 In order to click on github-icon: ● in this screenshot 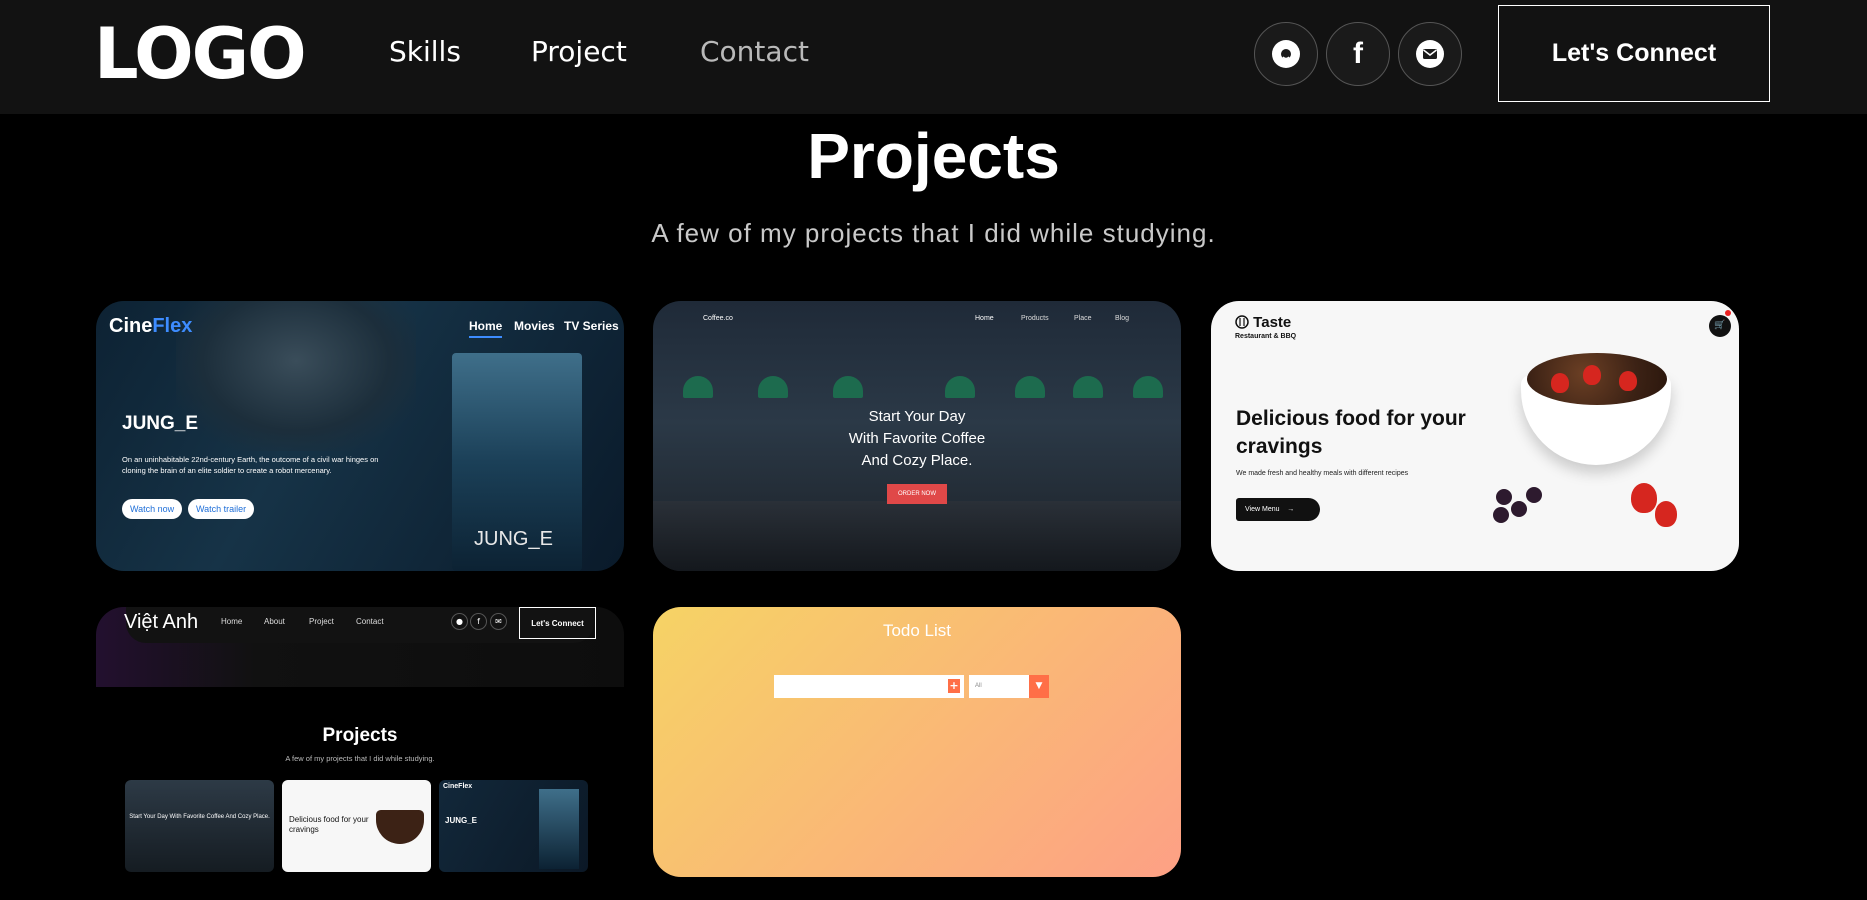, I will do `click(459, 621)`.